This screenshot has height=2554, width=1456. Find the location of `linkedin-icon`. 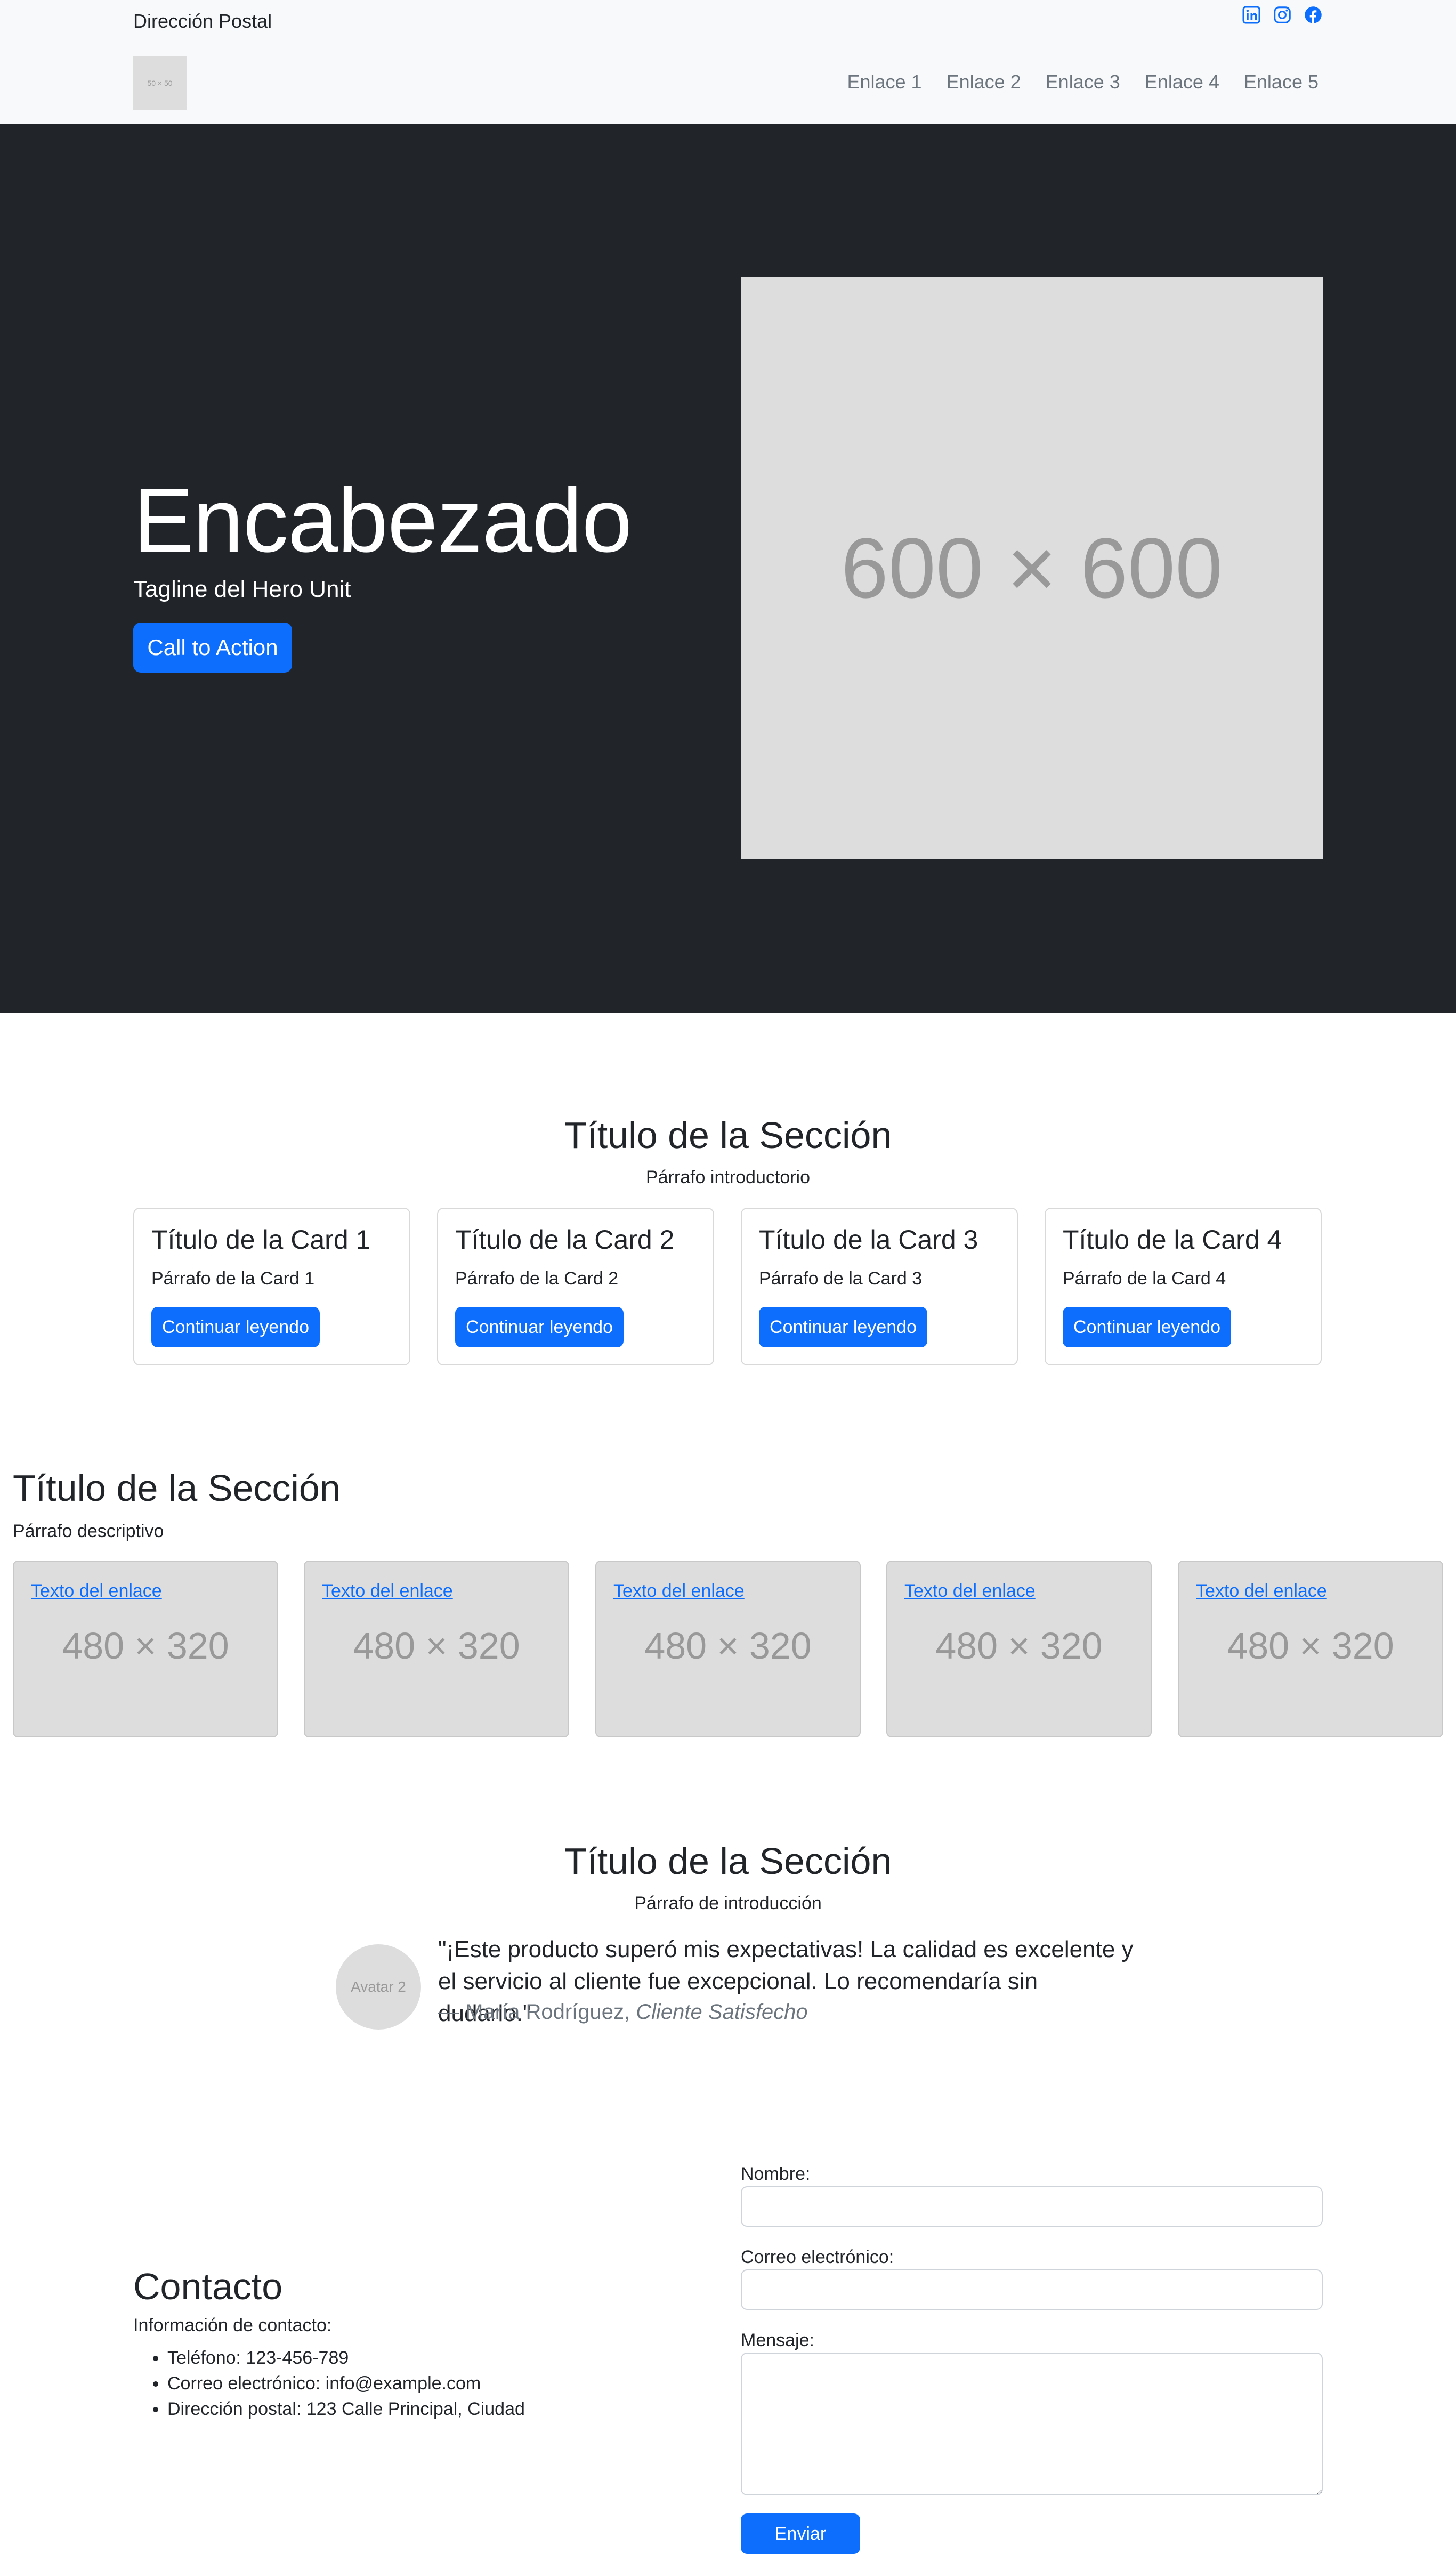

linkedin-icon is located at coordinates (1251, 15).